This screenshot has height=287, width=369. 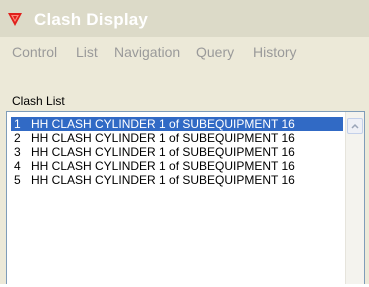 What do you see at coordinates (147, 52) in the screenshot?
I see `menu-navigation: Navigation` at bounding box center [147, 52].